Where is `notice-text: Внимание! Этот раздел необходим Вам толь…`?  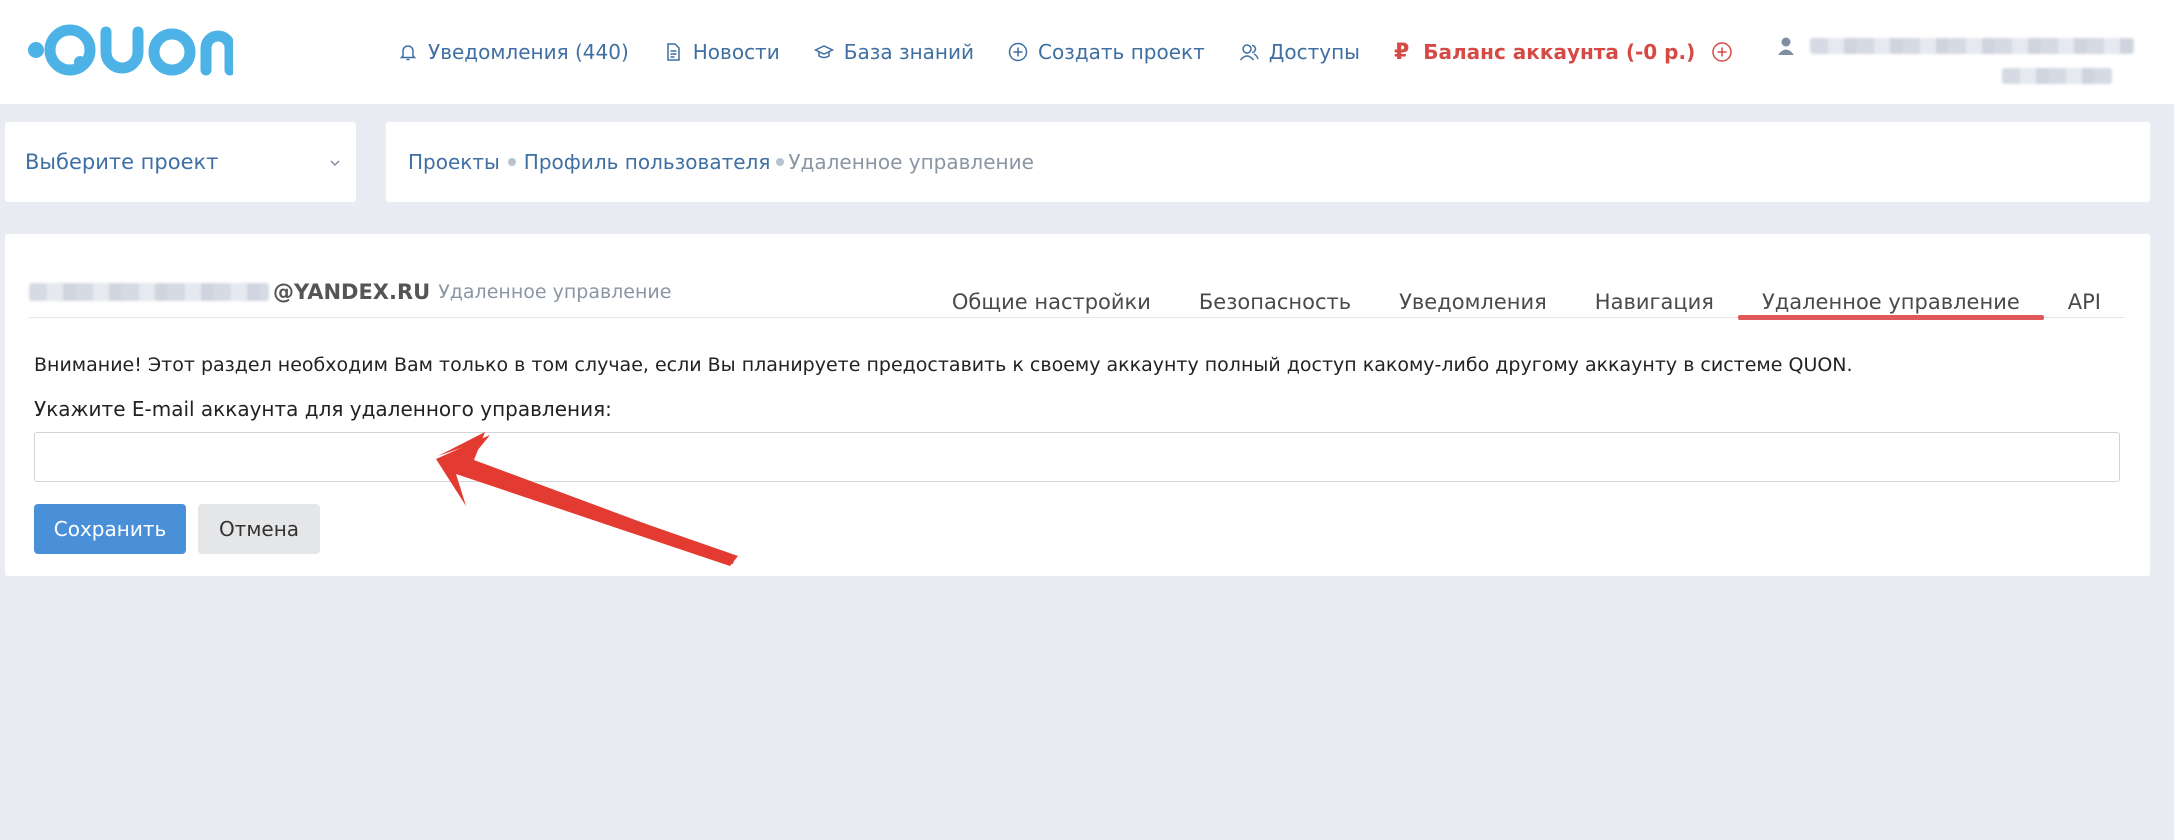
notice-text: Внимание! Этот раздел необходим Вам толь… is located at coordinates (943, 365).